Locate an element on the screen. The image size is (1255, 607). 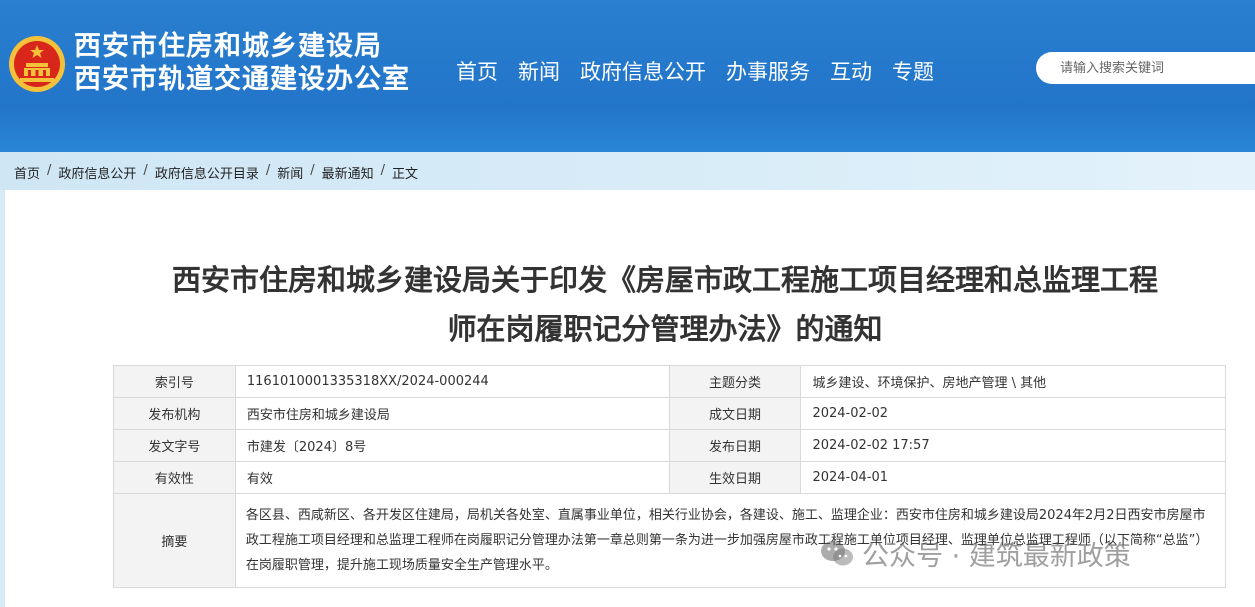
nav-services: 办事服务 is located at coordinates (768, 72).